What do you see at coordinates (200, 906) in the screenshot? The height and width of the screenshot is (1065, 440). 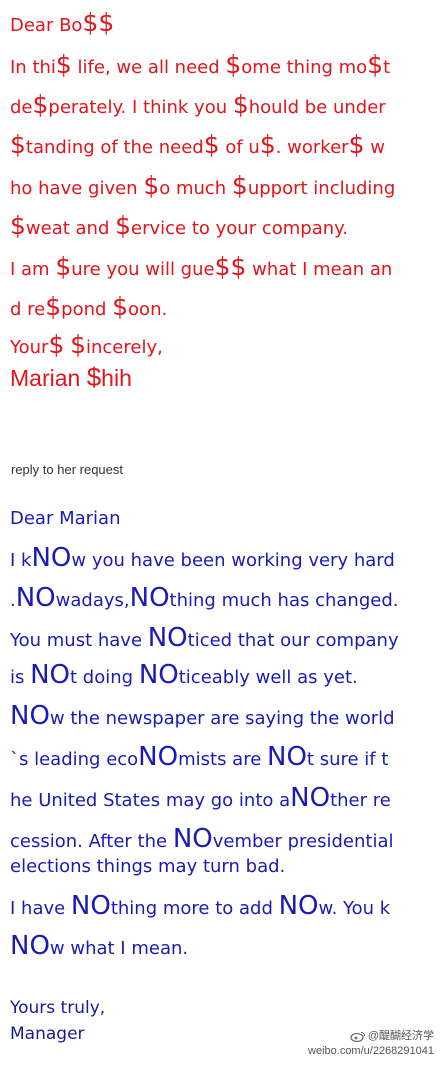 I see `letter2-line: I have NOthing more to add NOw. You k` at bounding box center [200, 906].